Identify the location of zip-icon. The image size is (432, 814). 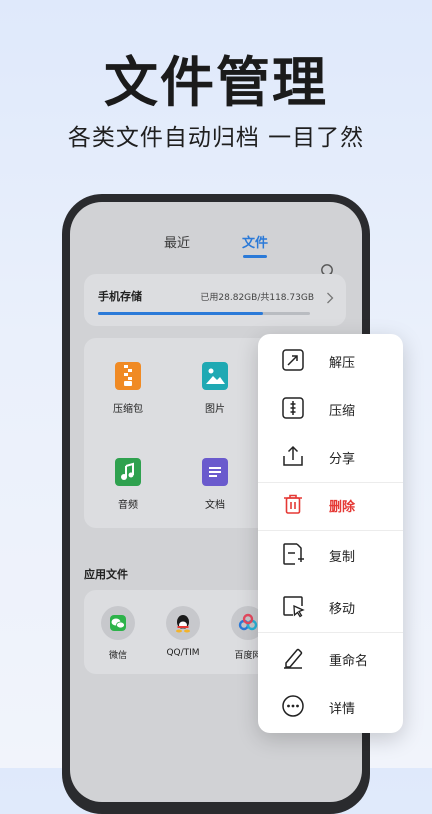
(128, 376).